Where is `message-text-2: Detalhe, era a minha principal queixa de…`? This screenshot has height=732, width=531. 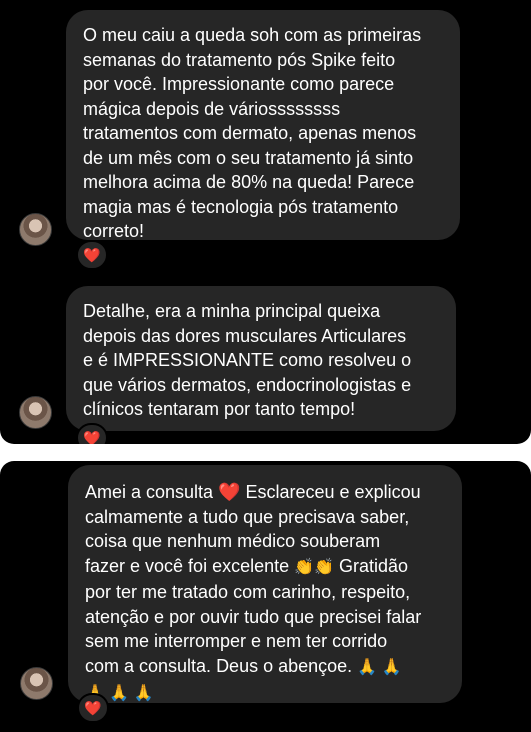 message-text-2: Detalhe, era a minha principal queixa de… is located at coordinates (247, 360).